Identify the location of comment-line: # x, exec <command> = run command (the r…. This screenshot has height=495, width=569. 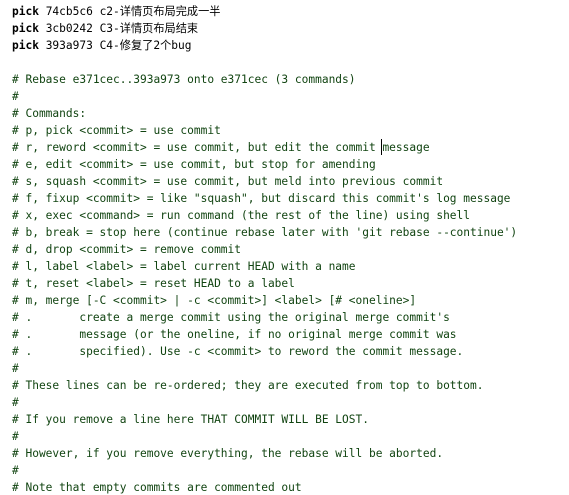
(241, 215).